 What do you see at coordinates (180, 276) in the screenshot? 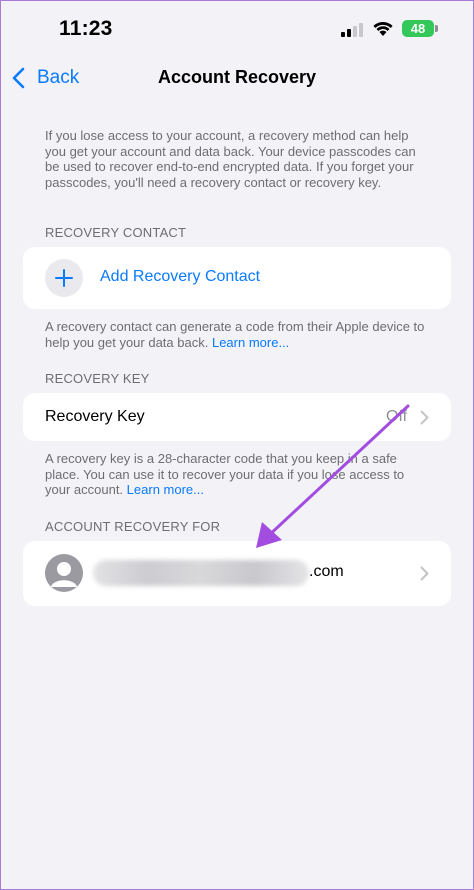
I see `add-recovery-contact-label: Add Recovery Contact` at bounding box center [180, 276].